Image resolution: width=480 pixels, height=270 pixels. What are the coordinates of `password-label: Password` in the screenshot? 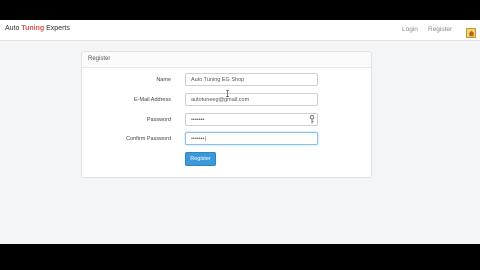 It's located at (158, 120).